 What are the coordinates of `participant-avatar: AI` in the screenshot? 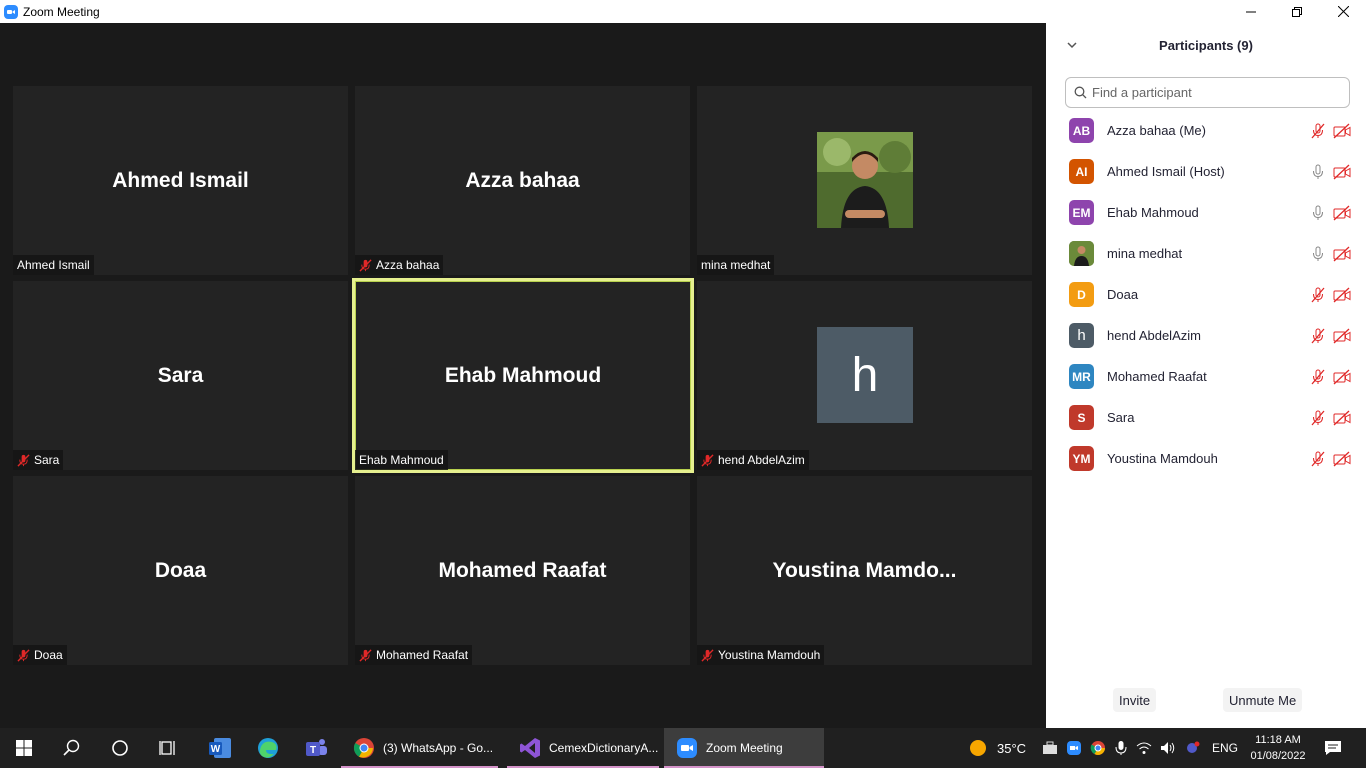 It's located at (1081, 171).